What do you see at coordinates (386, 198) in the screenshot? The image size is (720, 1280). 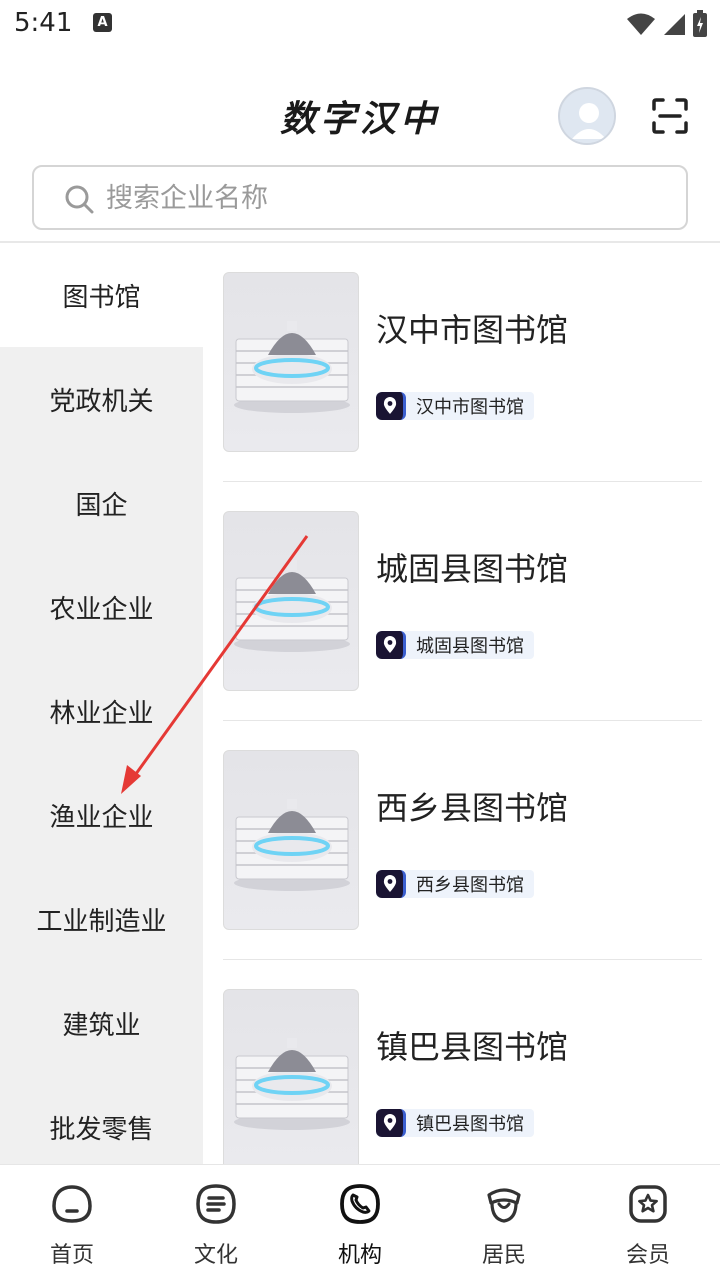 I see `search-input` at bounding box center [386, 198].